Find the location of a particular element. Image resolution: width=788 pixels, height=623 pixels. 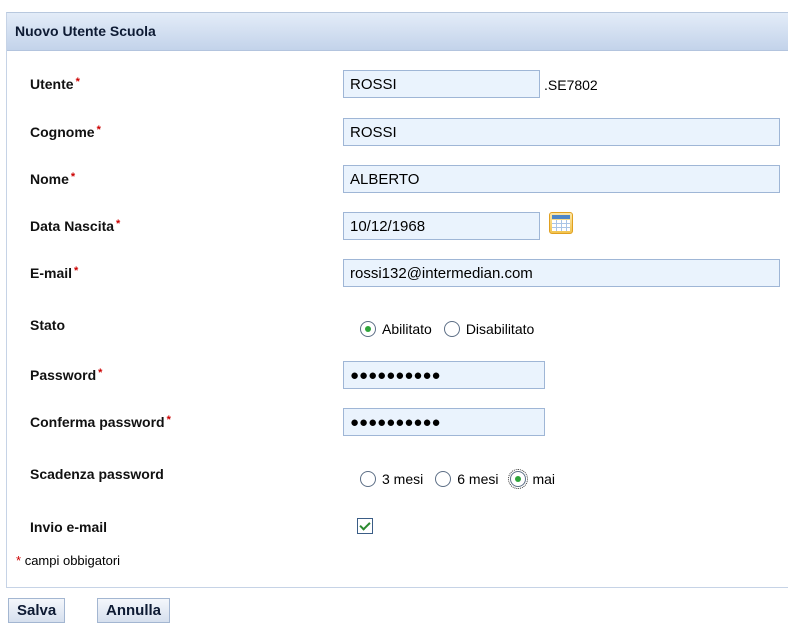

invio-email-checkbox is located at coordinates (365, 526).